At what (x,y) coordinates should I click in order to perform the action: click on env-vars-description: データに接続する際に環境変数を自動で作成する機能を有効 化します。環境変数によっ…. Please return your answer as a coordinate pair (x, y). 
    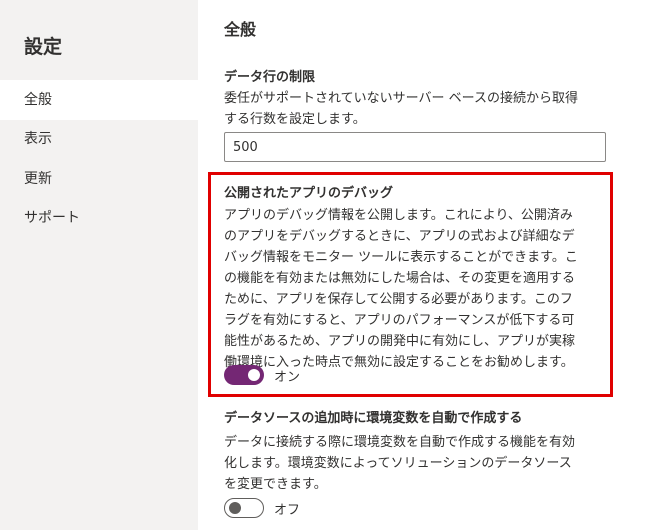
    Looking at the image, I should click on (399, 463).